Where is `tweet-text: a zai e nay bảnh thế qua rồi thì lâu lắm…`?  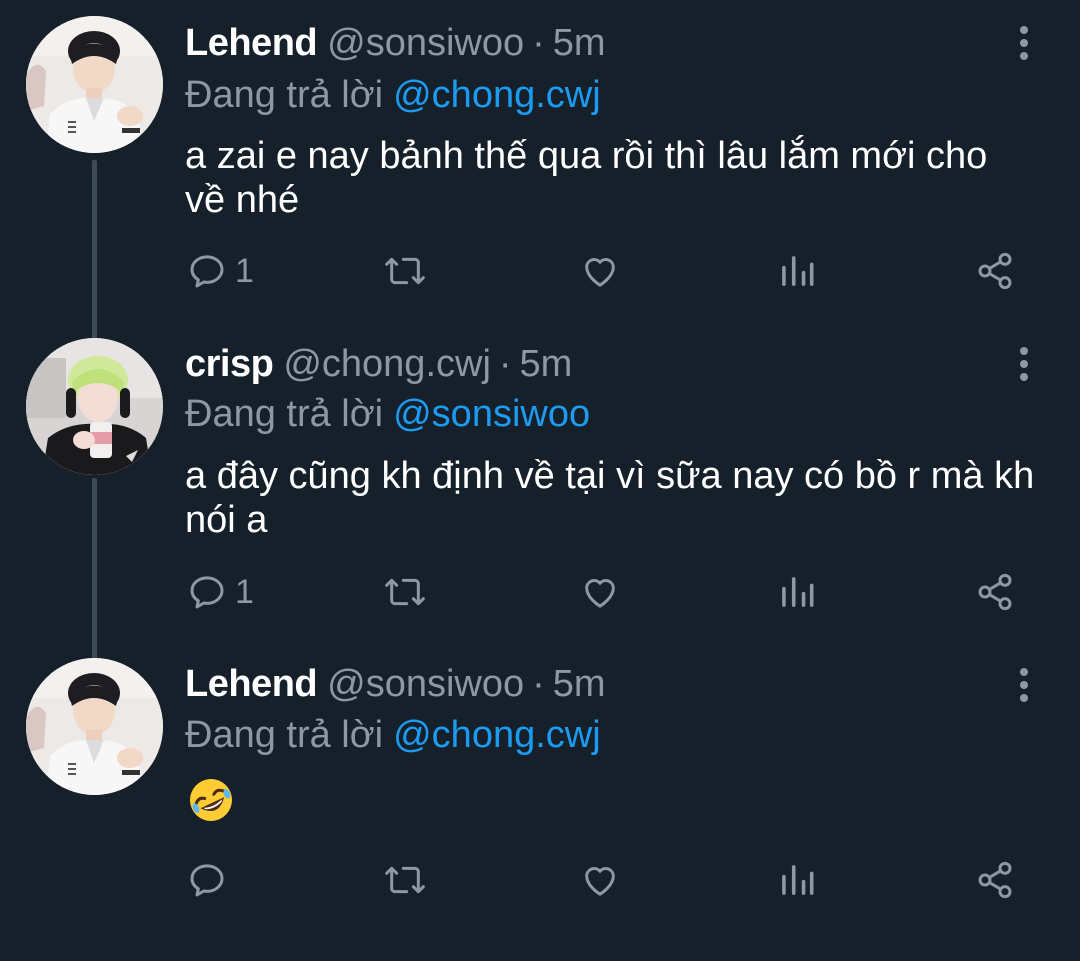 tweet-text: a zai e nay bảnh thế qua rồi thì lâu lắm… is located at coordinates (586, 178).